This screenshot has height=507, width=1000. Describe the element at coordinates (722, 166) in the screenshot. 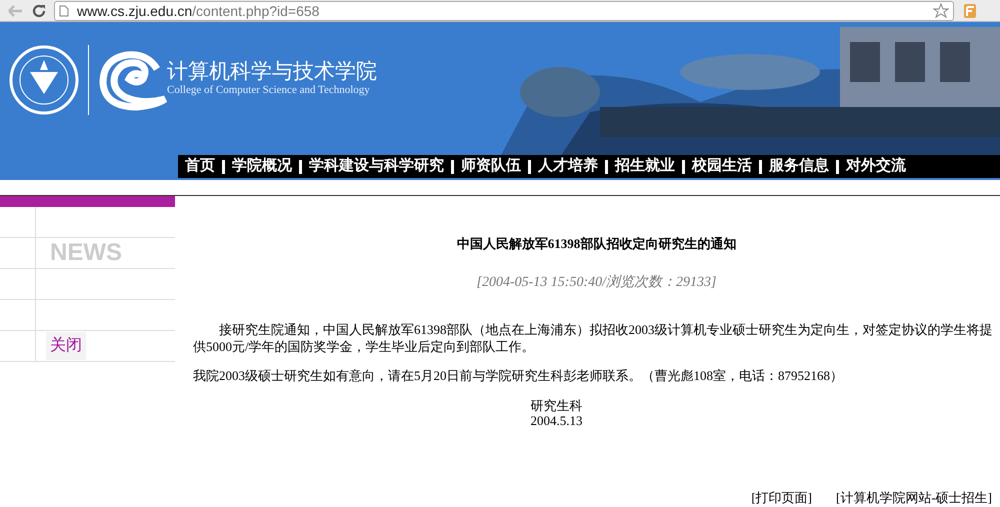

I see `nav-link: 校园生活` at that location.